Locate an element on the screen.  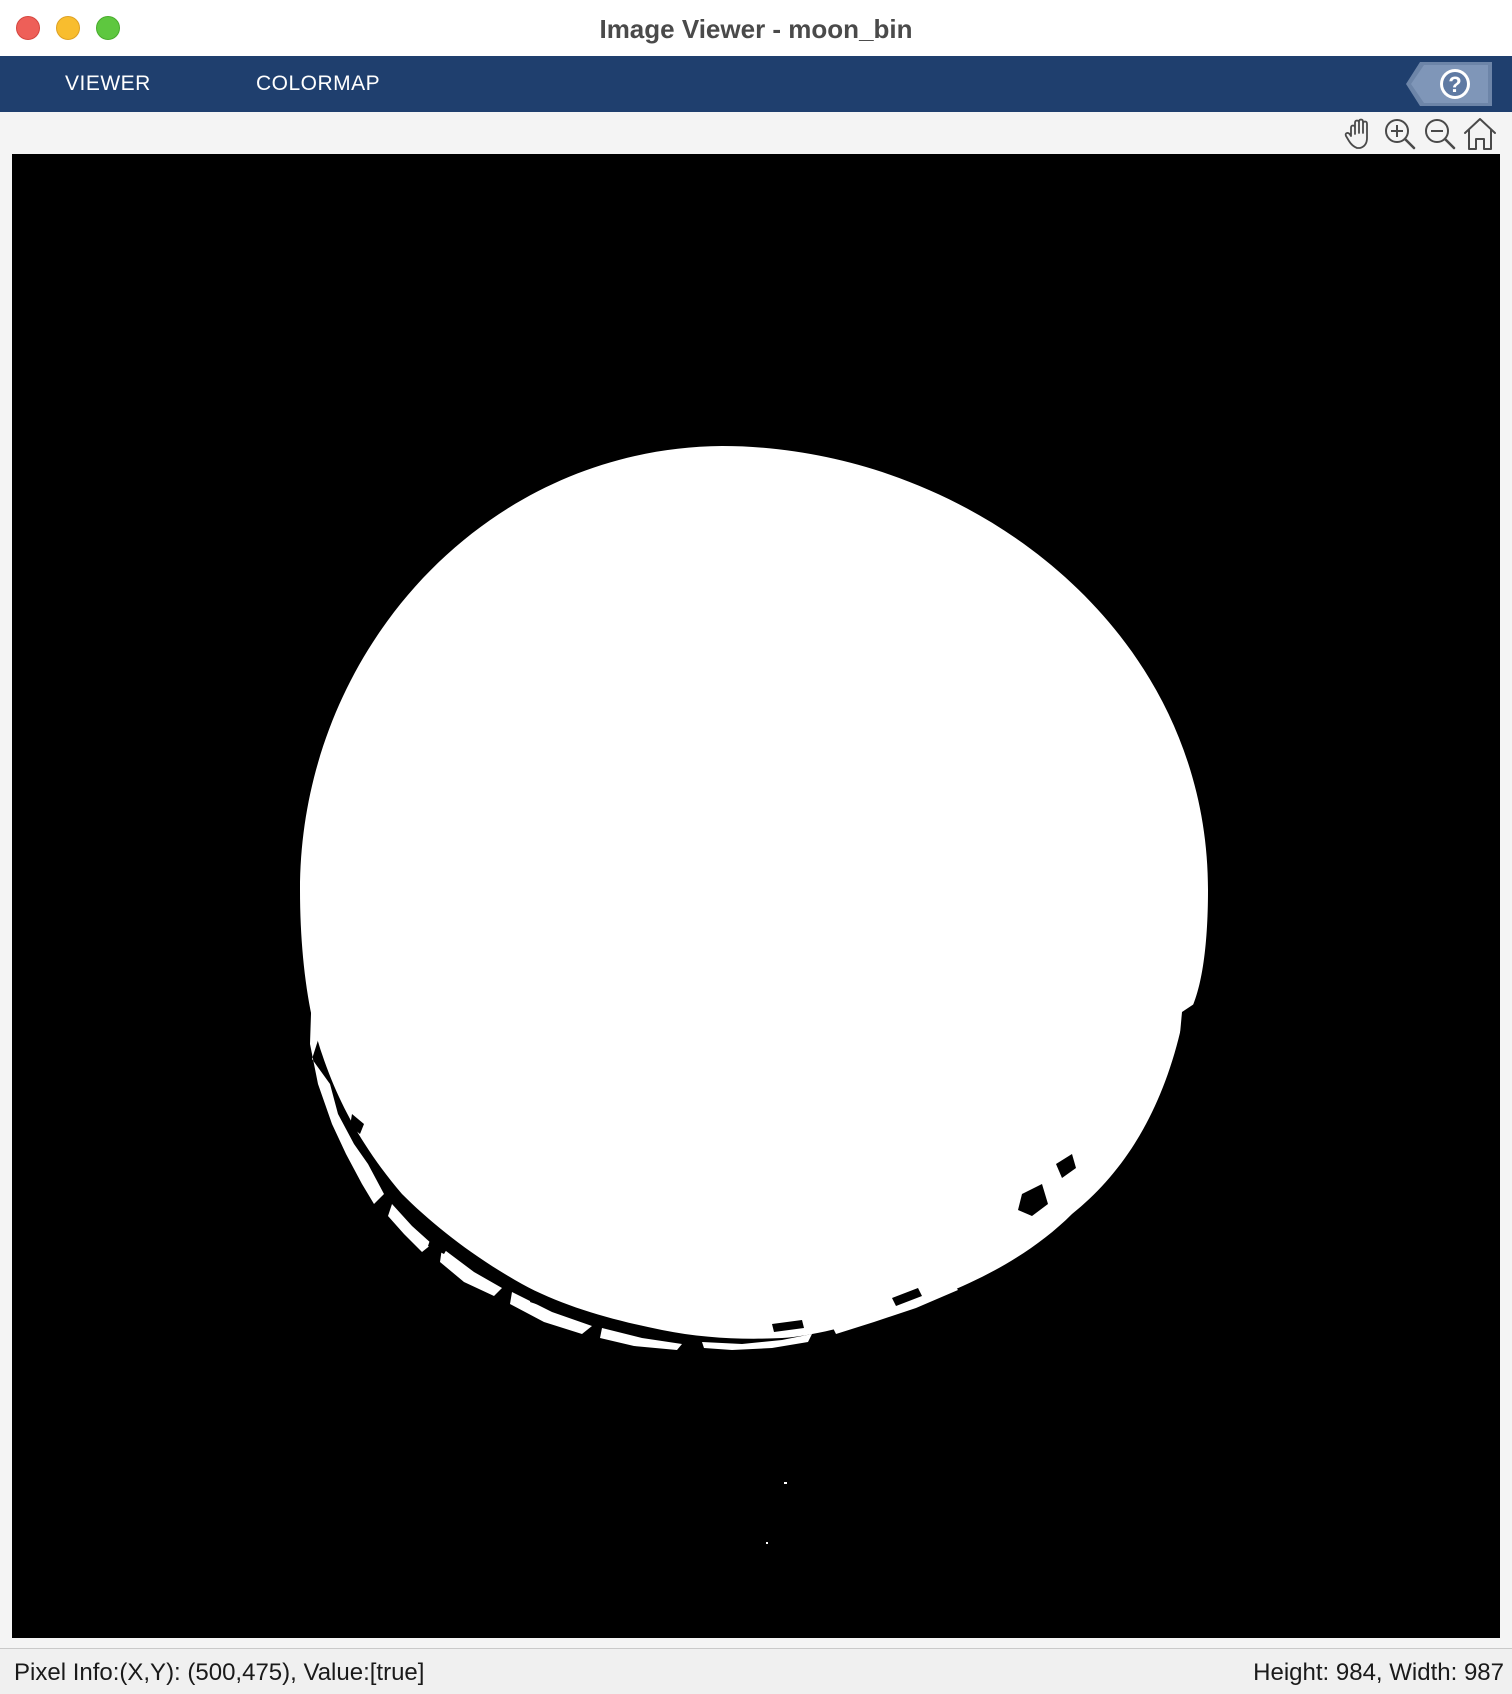
toolbar is located at coordinates (756, 132).